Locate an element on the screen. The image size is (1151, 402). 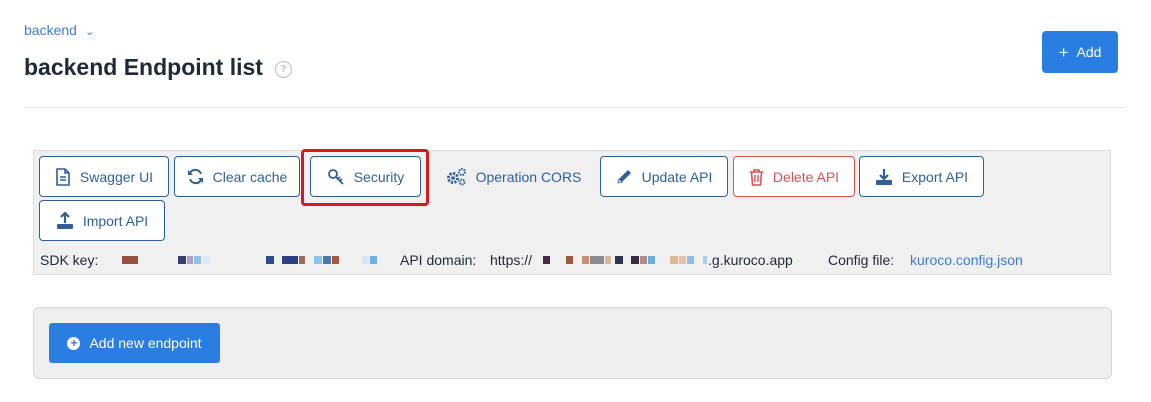
breadcrumb: backend ⌄ is located at coordinates (59, 30).